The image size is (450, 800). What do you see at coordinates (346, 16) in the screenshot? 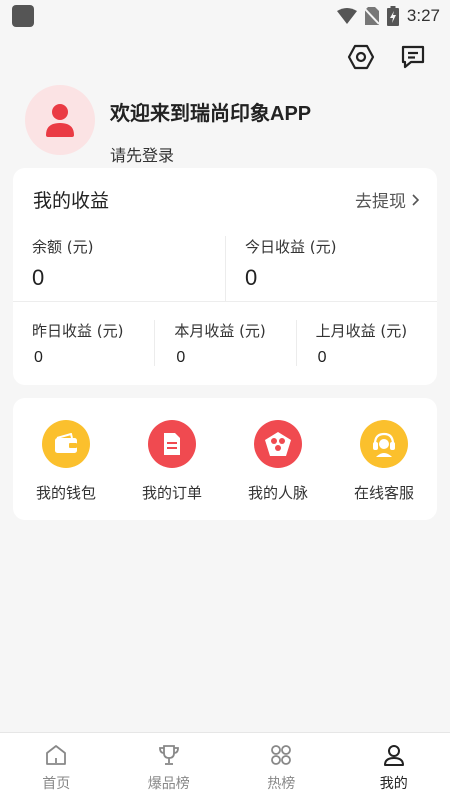
I see `wifi-icon` at bounding box center [346, 16].